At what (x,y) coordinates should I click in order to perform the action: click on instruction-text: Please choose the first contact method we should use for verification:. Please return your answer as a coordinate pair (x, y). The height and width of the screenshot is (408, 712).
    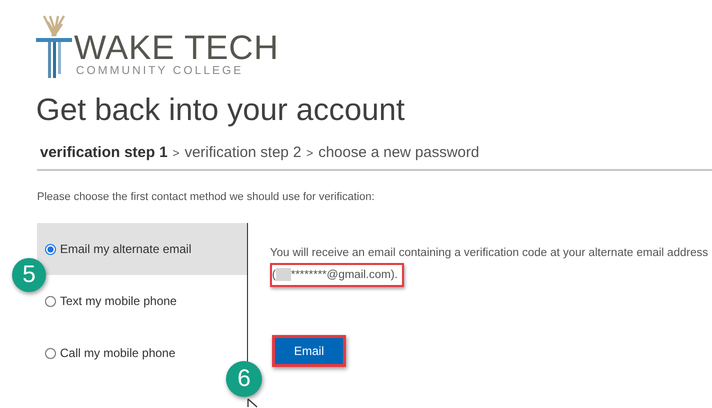
    Looking at the image, I should click on (206, 197).